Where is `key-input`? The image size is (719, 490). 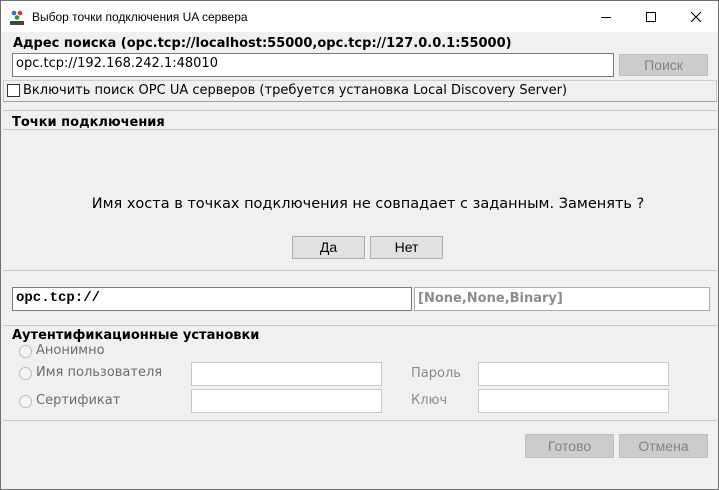 key-input is located at coordinates (573, 401).